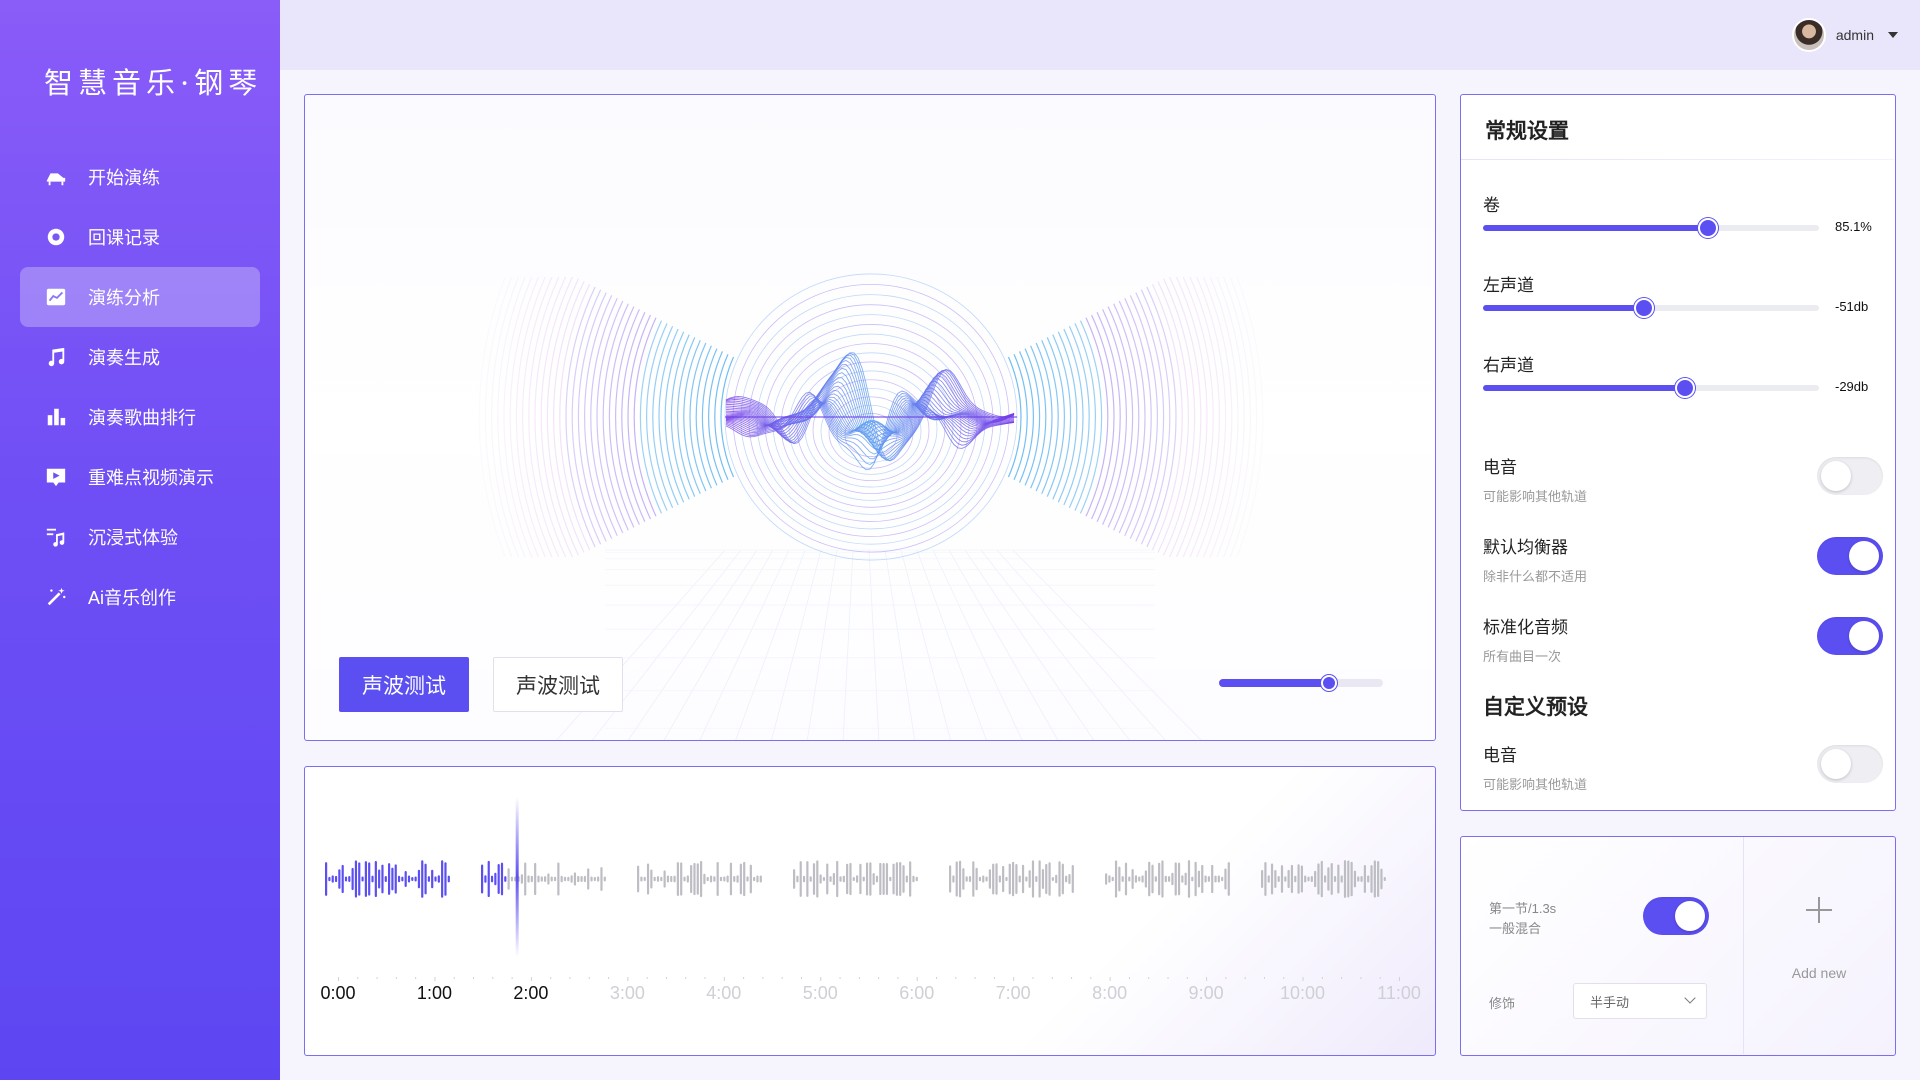  What do you see at coordinates (124, 298) in the screenshot?
I see `sidebar-item-label: 演练分析` at bounding box center [124, 298].